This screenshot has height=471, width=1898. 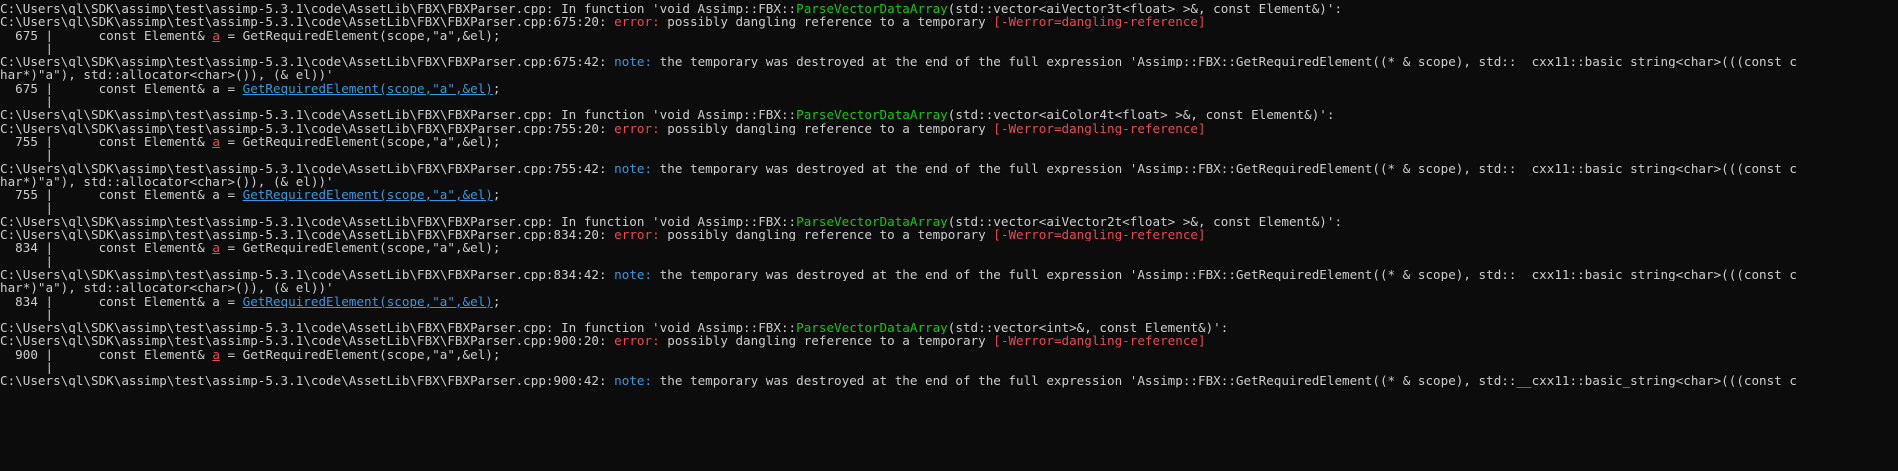 What do you see at coordinates (106, 354) in the screenshot?
I see `output-text: 900 | const Element&` at bounding box center [106, 354].